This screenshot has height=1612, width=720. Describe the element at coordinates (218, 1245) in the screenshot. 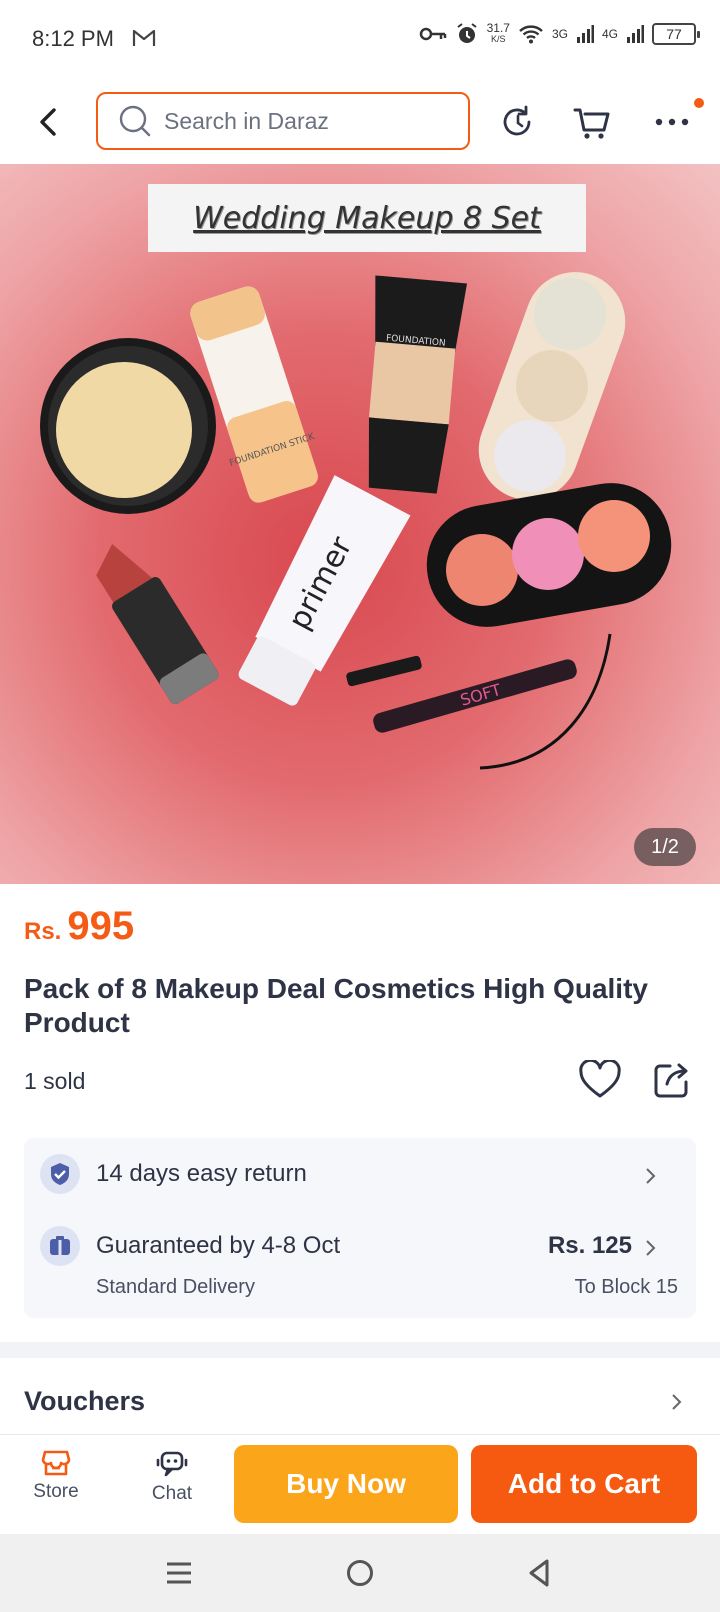

I see `delivery-guarantee-text: Guaranteed by 4-8 Oct` at that location.